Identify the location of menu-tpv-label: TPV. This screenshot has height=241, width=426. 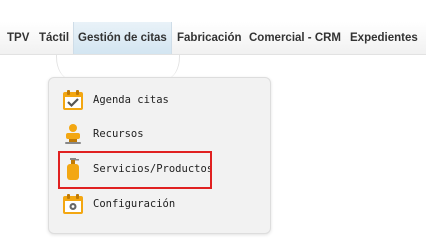
(18, 38).